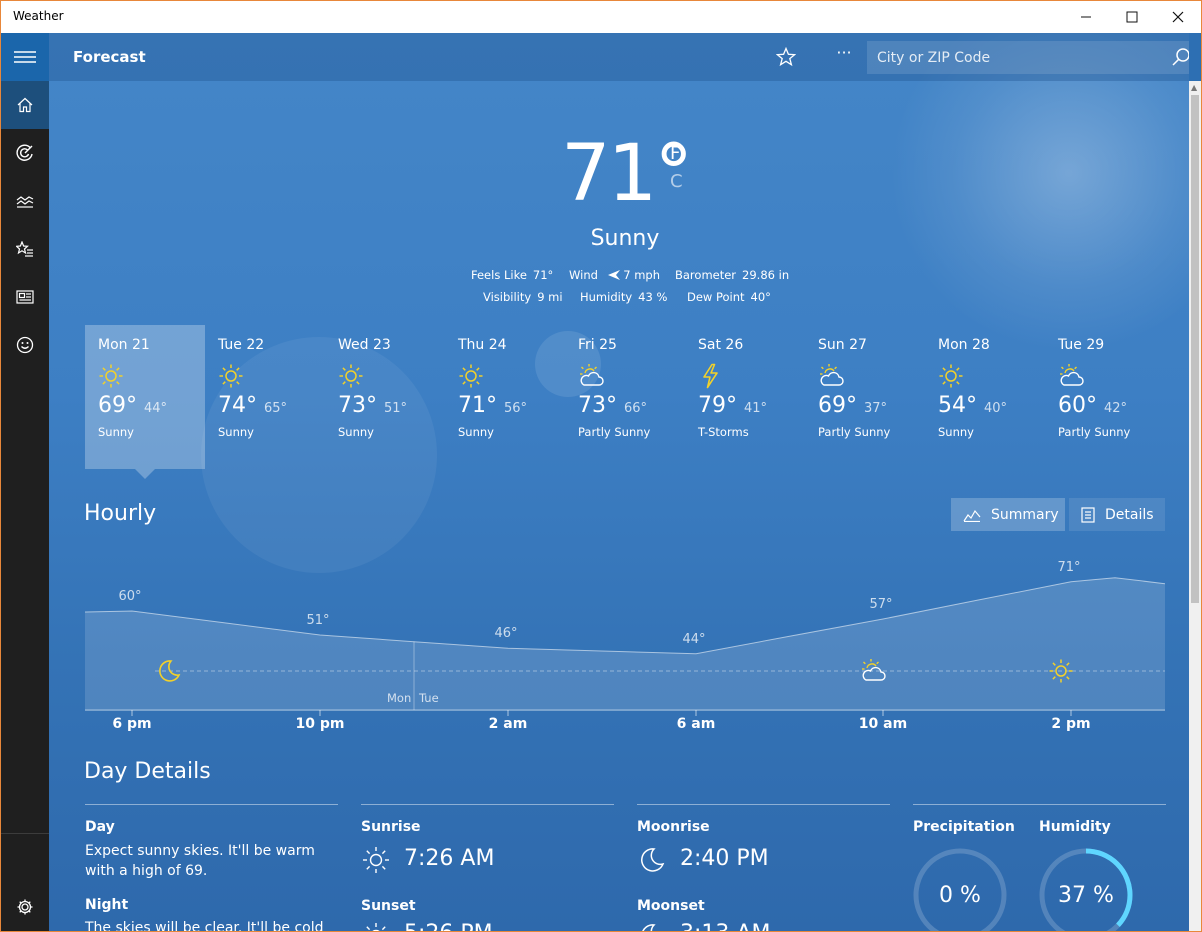 This screenshot has width=1202, height=932. Describe the element at coordinates (673, 827) in the screenshot. I see `moonrise-heading: Moonrise` at that location.